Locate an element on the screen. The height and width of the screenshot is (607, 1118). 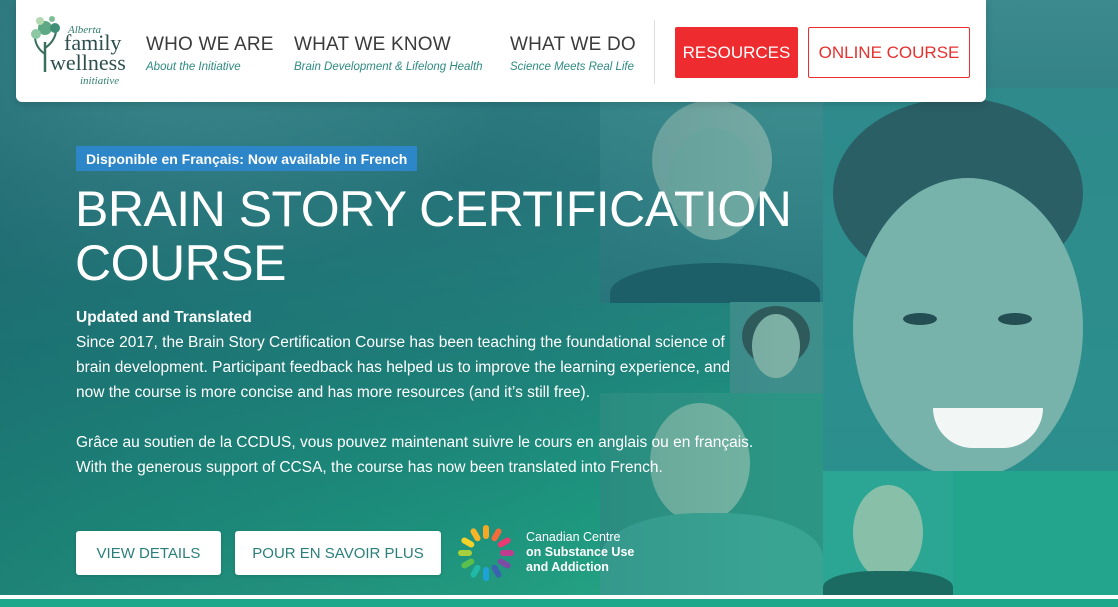
afwi-logo: Alberta family wellness initiative is located at coordinates (83, 51).